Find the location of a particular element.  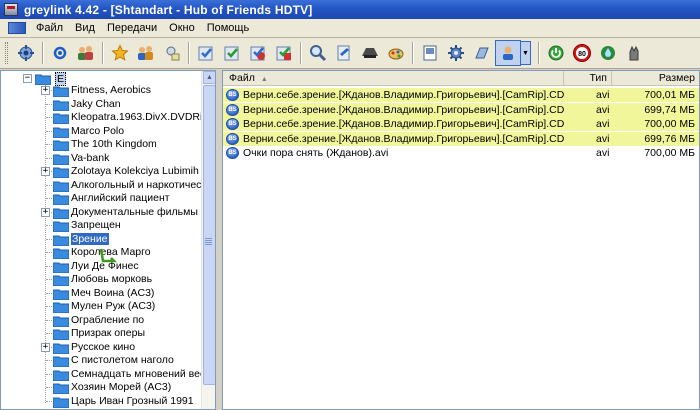

check-upload-icon is located at coordinates (206, 53).